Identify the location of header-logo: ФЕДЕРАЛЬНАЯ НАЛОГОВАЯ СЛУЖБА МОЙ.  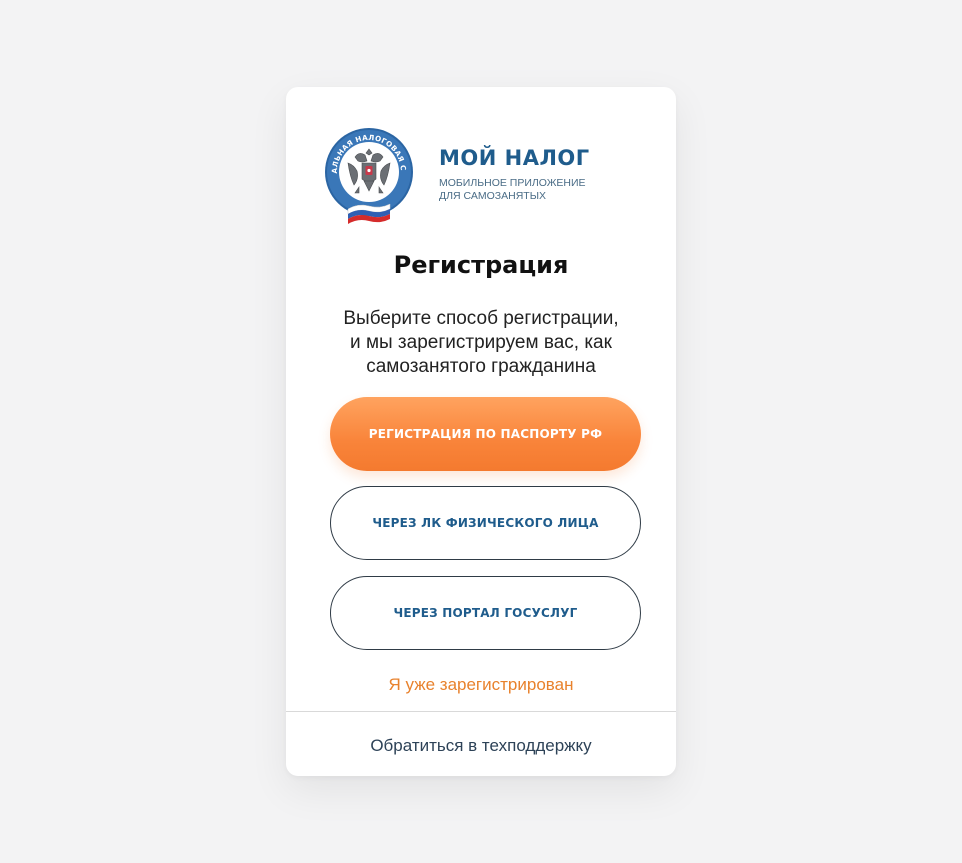
(484, 179).